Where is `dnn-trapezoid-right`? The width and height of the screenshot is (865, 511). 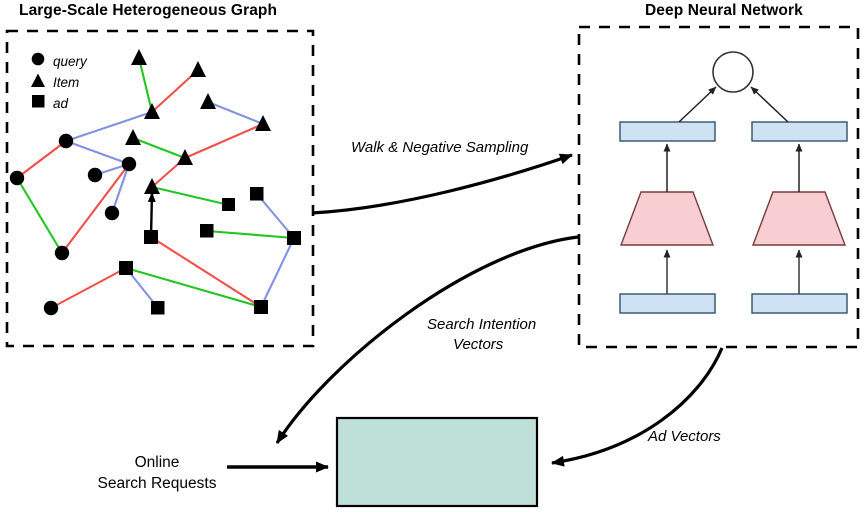
dnn-trapezoid-right is located at coordinates (799, 218).